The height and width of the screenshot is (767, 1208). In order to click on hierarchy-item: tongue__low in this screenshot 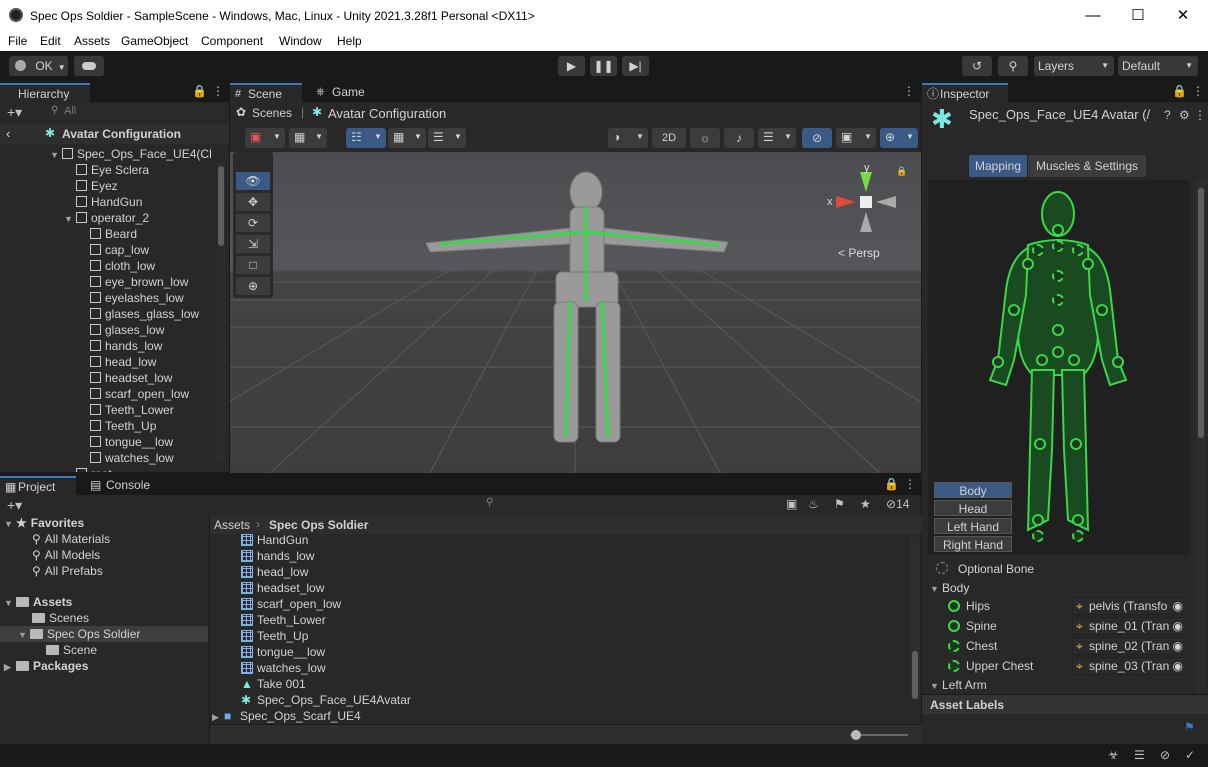, I will do `click(131, 442)`.